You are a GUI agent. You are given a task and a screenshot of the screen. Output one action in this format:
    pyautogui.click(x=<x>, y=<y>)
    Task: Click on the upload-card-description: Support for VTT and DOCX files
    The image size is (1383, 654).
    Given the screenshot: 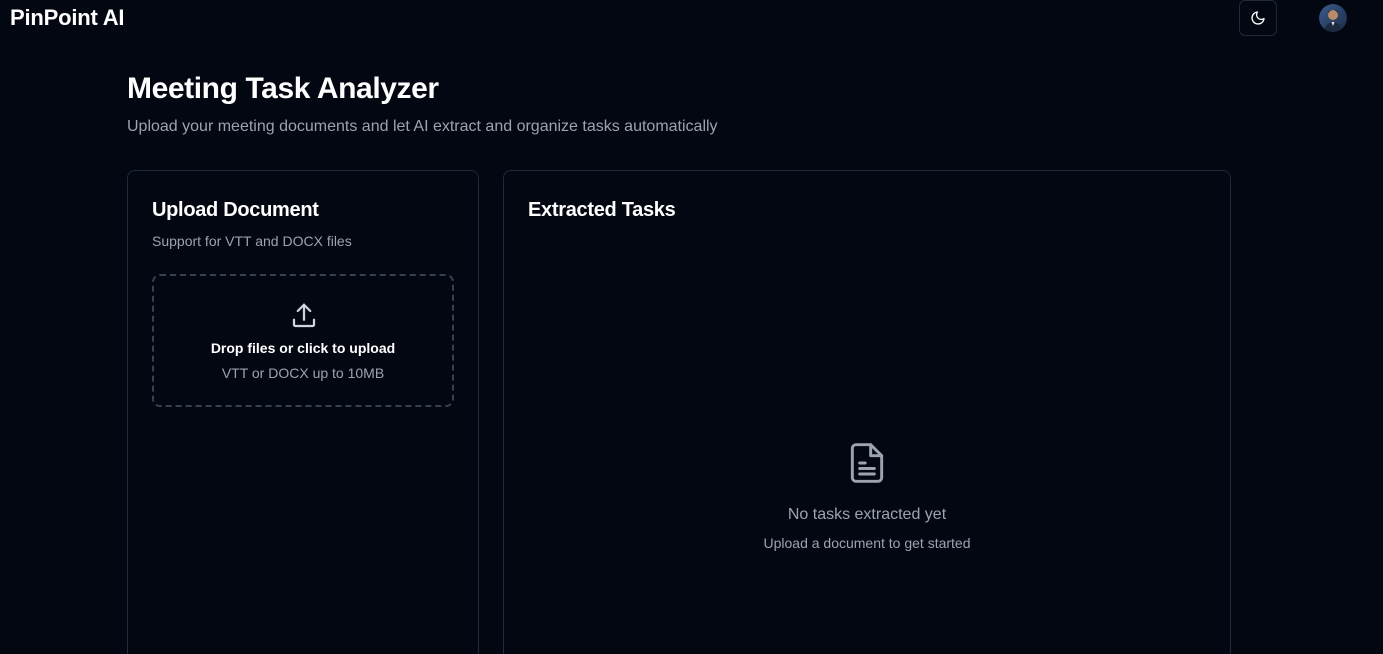 What is the action you would take?
    pyautogui.click(x=252, y=241)
    